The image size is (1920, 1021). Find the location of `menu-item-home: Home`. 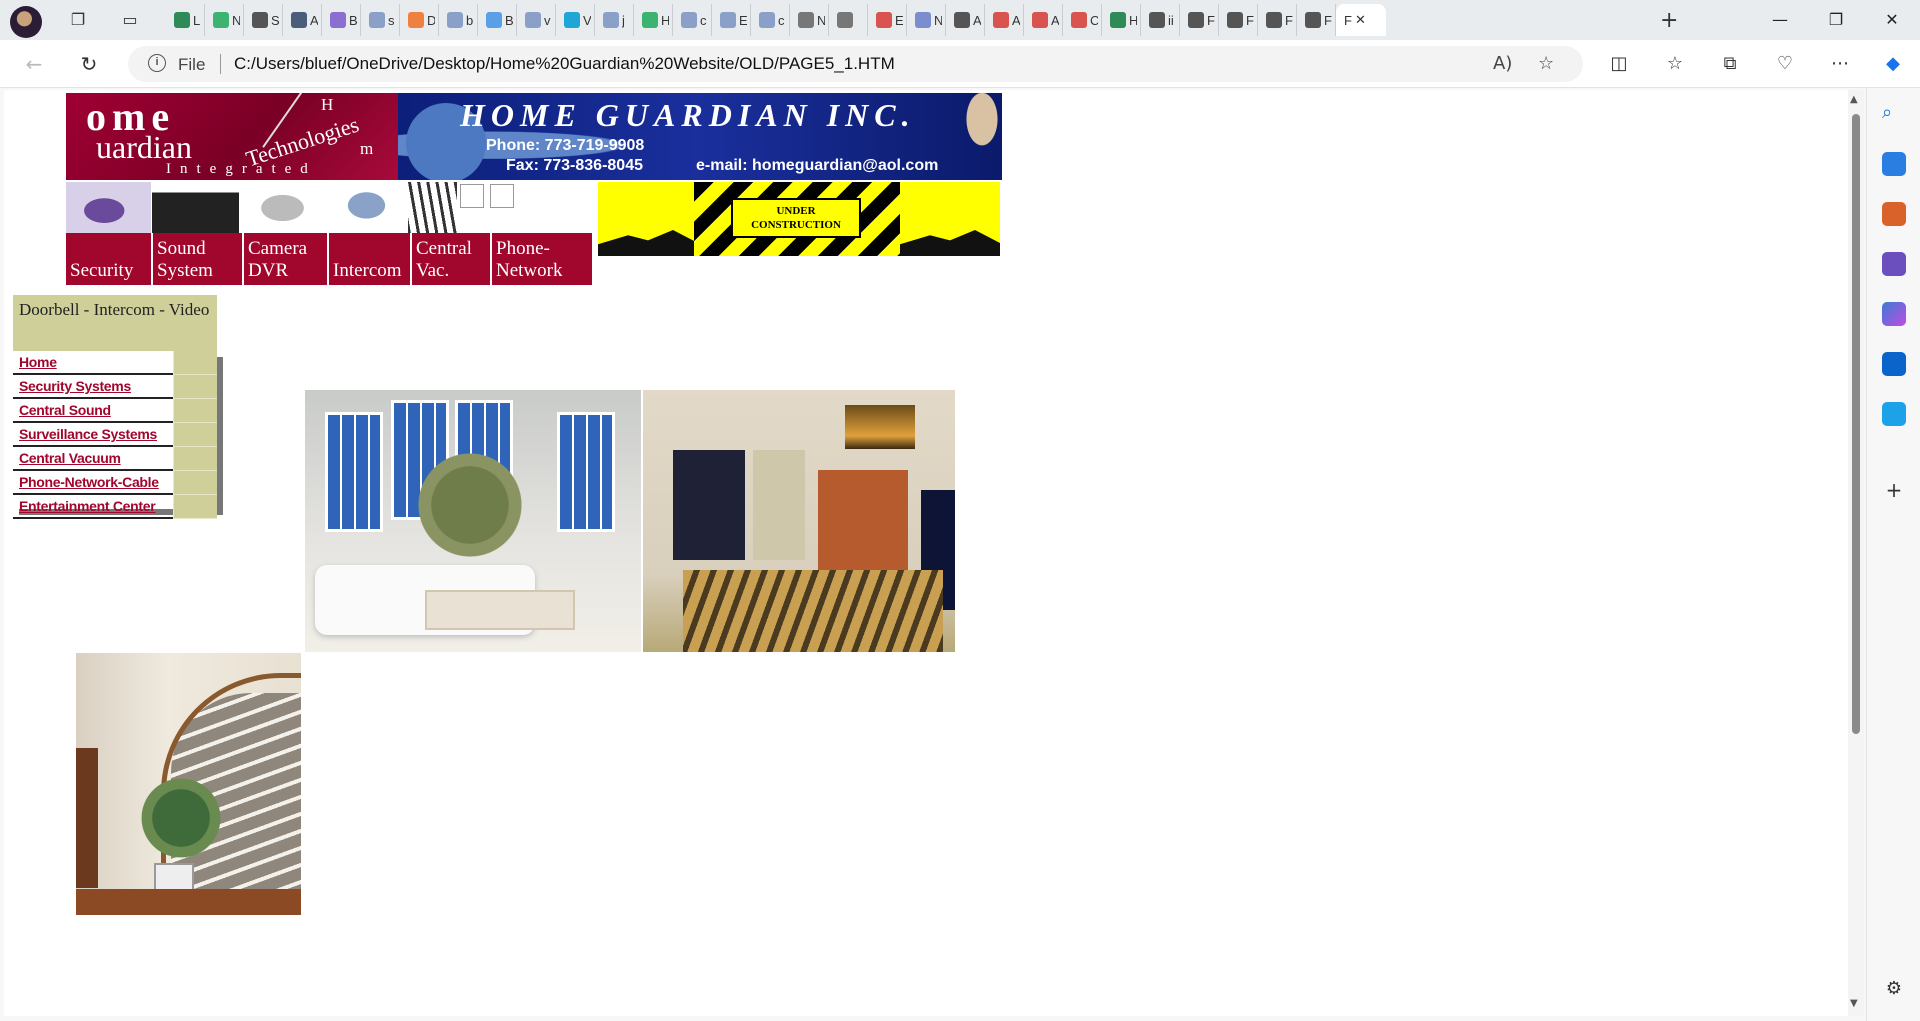

menu-item-home: Home is located at coordinates (115, 363).